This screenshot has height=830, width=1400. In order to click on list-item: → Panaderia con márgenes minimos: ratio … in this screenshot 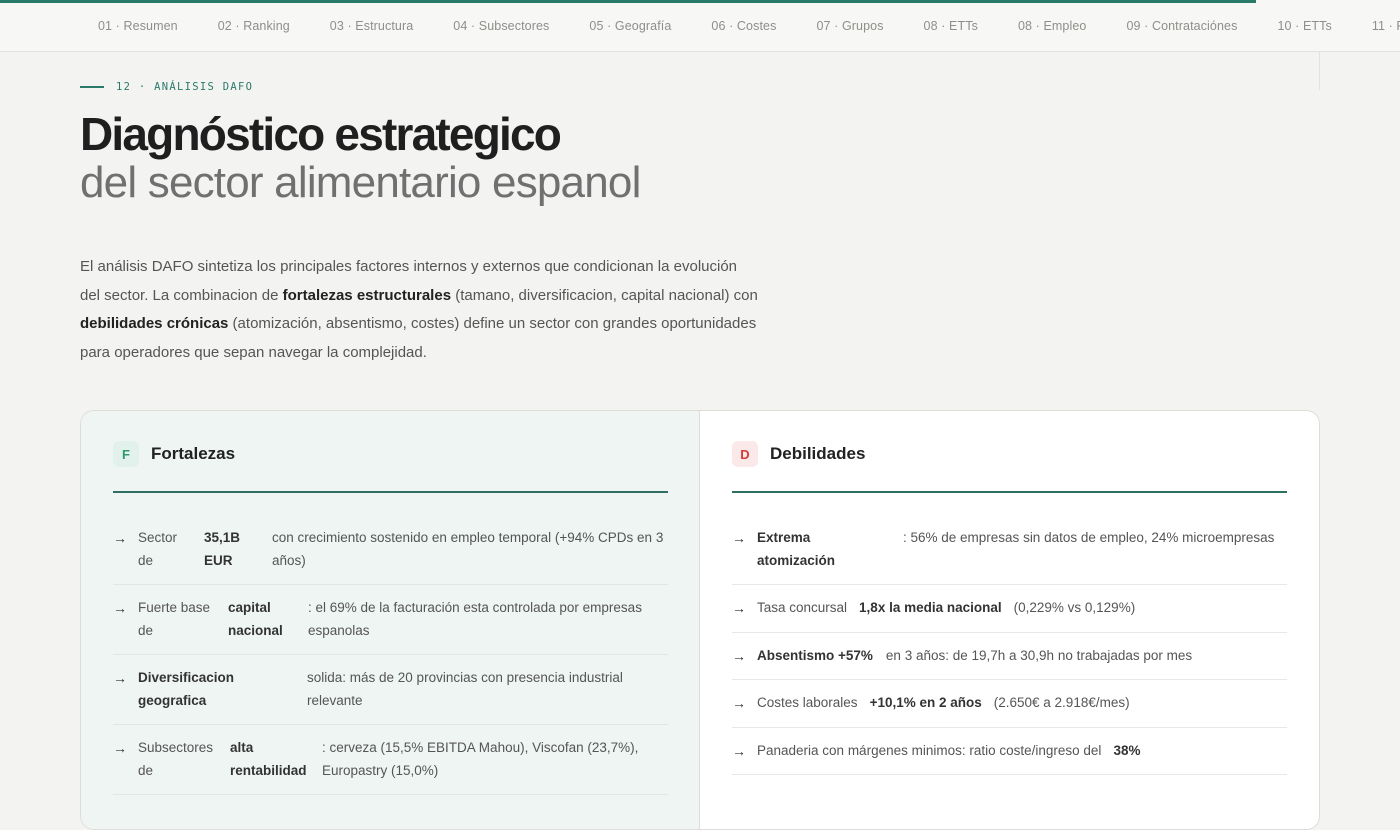, I will do `click(1009, 751)`.